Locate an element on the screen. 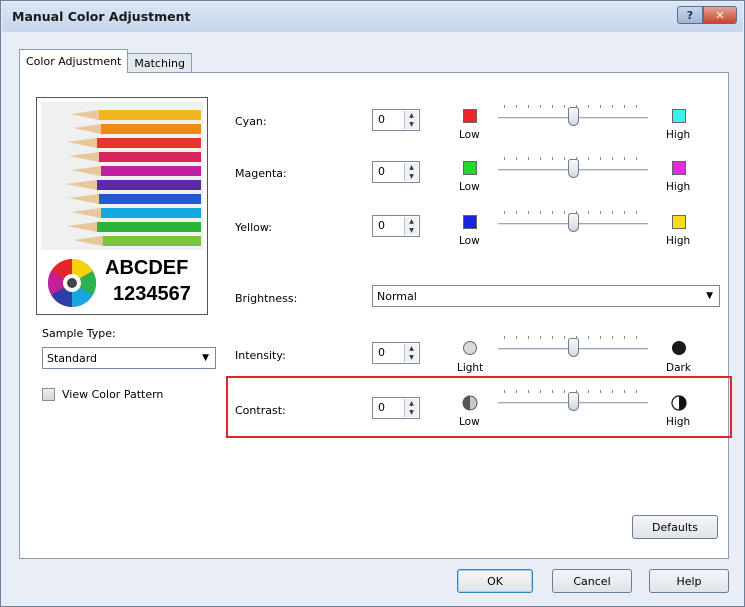 The height and width of the screenshot is (607, 745). magenta-slider is located at coordinates (573, 173).